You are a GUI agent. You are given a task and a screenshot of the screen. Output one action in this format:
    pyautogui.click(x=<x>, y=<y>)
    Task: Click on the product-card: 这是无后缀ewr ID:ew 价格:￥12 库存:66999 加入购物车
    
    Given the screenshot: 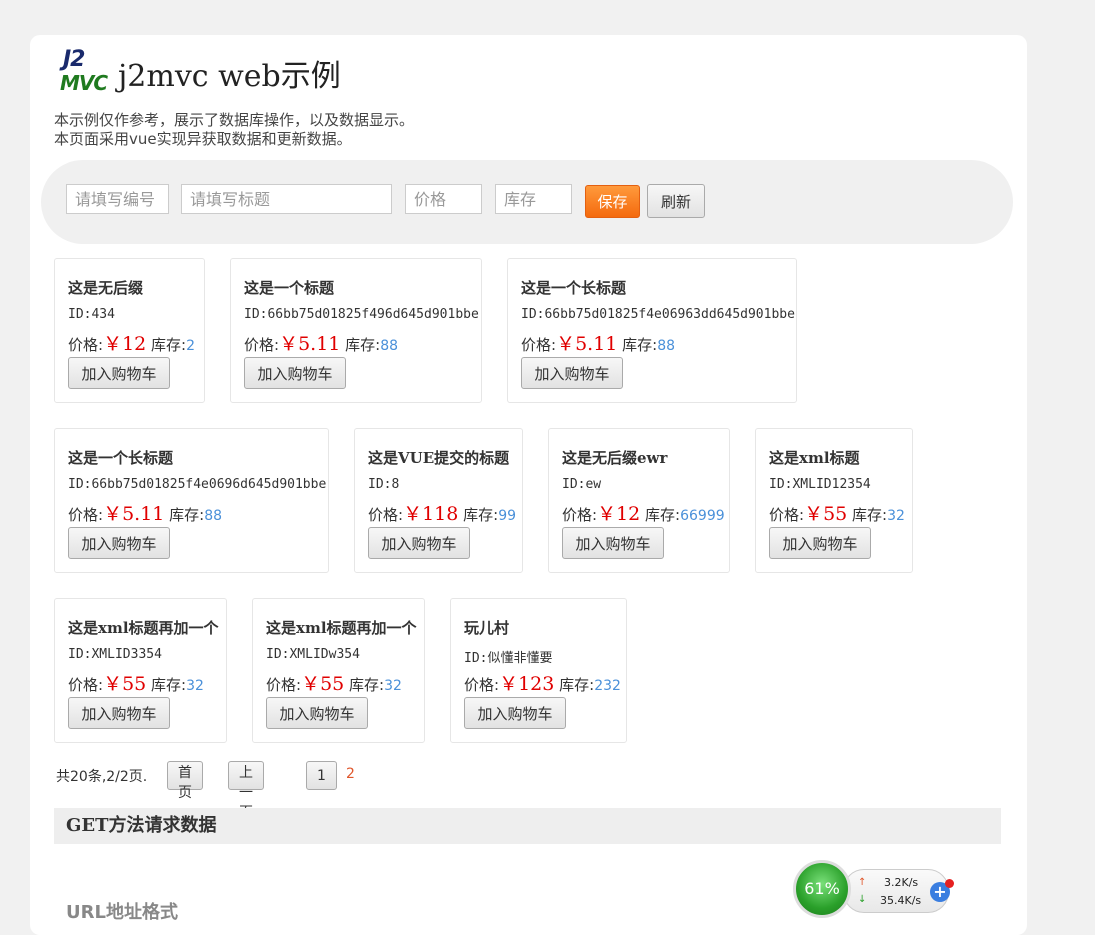 What is the action you would take?
    pyautogui.click(x=639, y=500)
    